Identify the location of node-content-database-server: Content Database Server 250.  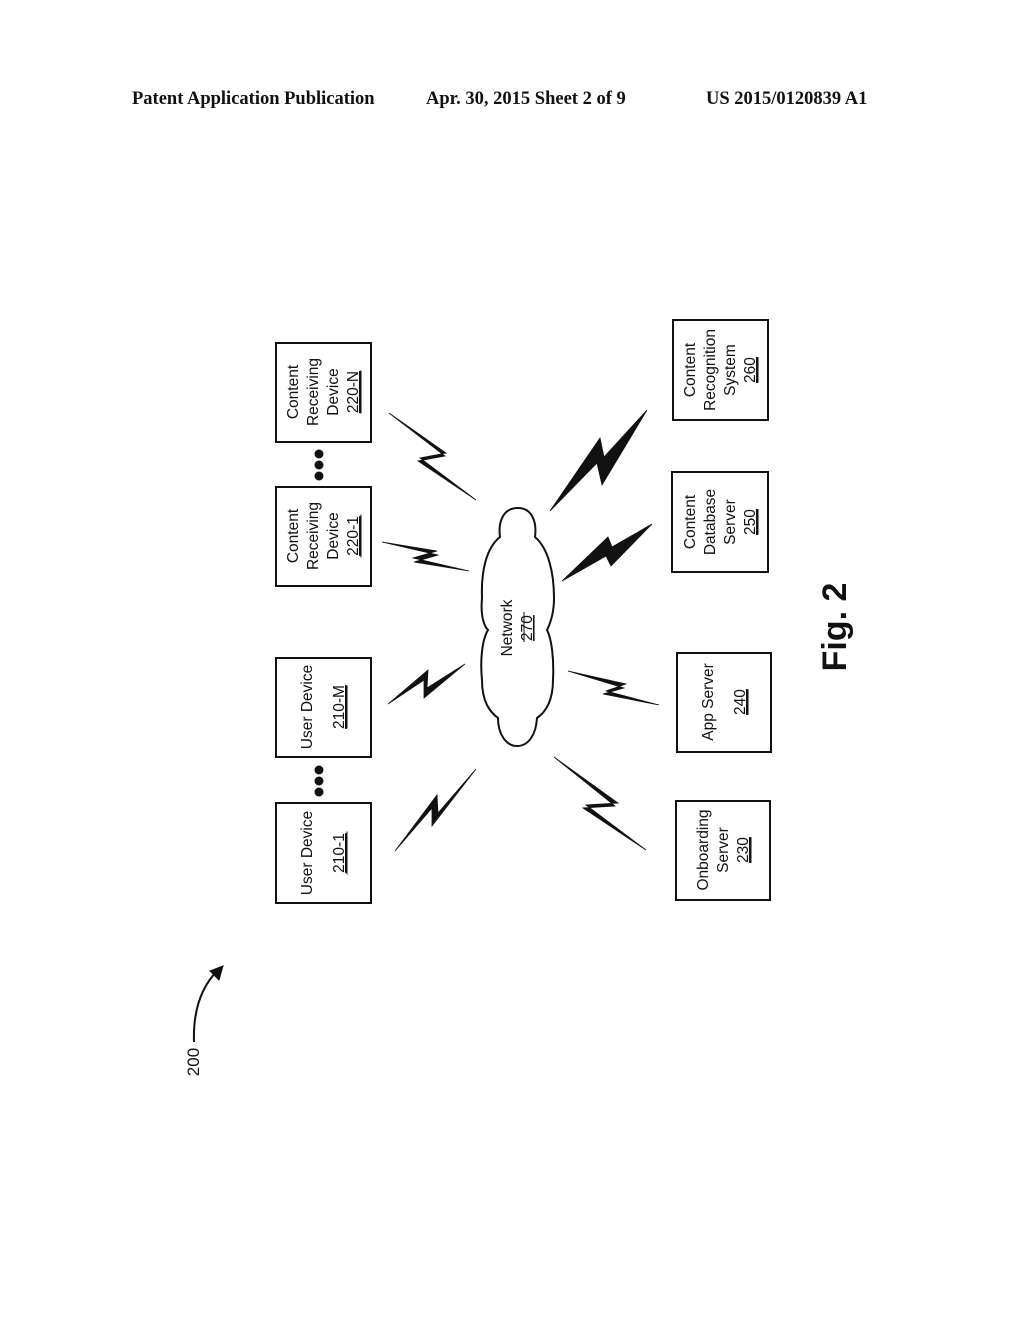
(720, 522).